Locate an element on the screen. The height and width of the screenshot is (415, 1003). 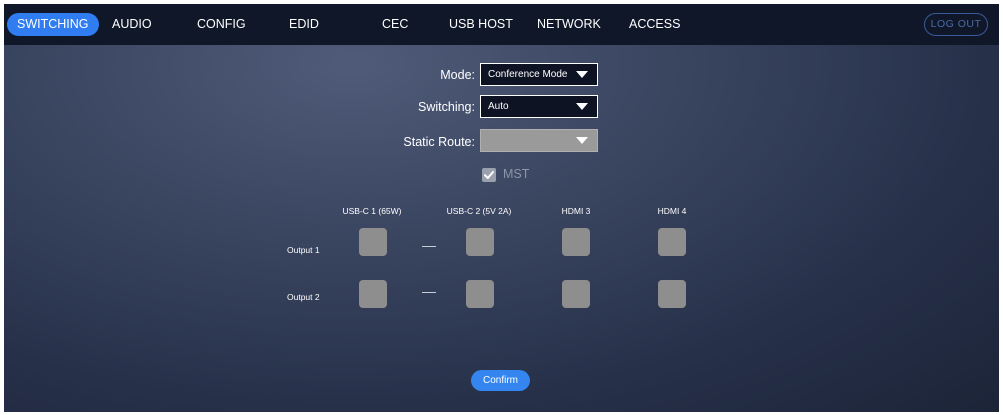
mst-checkbox is located at coordinates (489, 175).